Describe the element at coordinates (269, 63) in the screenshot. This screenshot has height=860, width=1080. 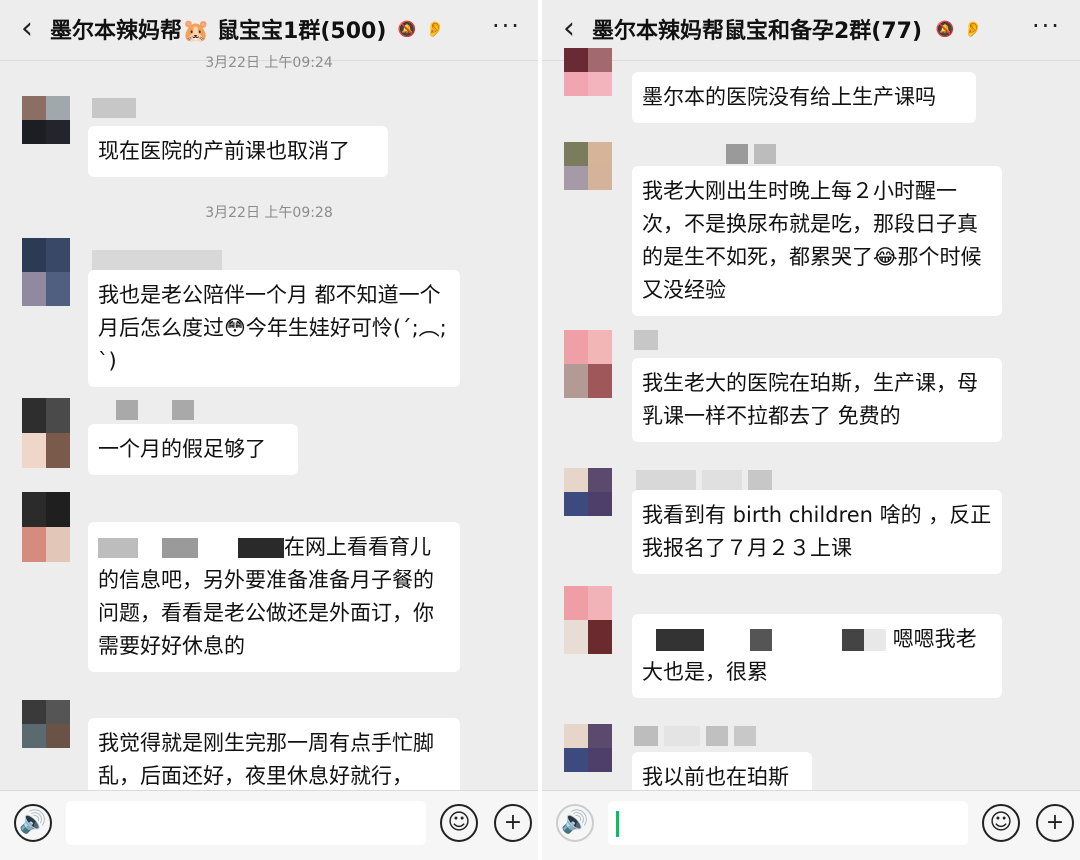
I see `timestamp: 3月22日 上午09:24` at that location.